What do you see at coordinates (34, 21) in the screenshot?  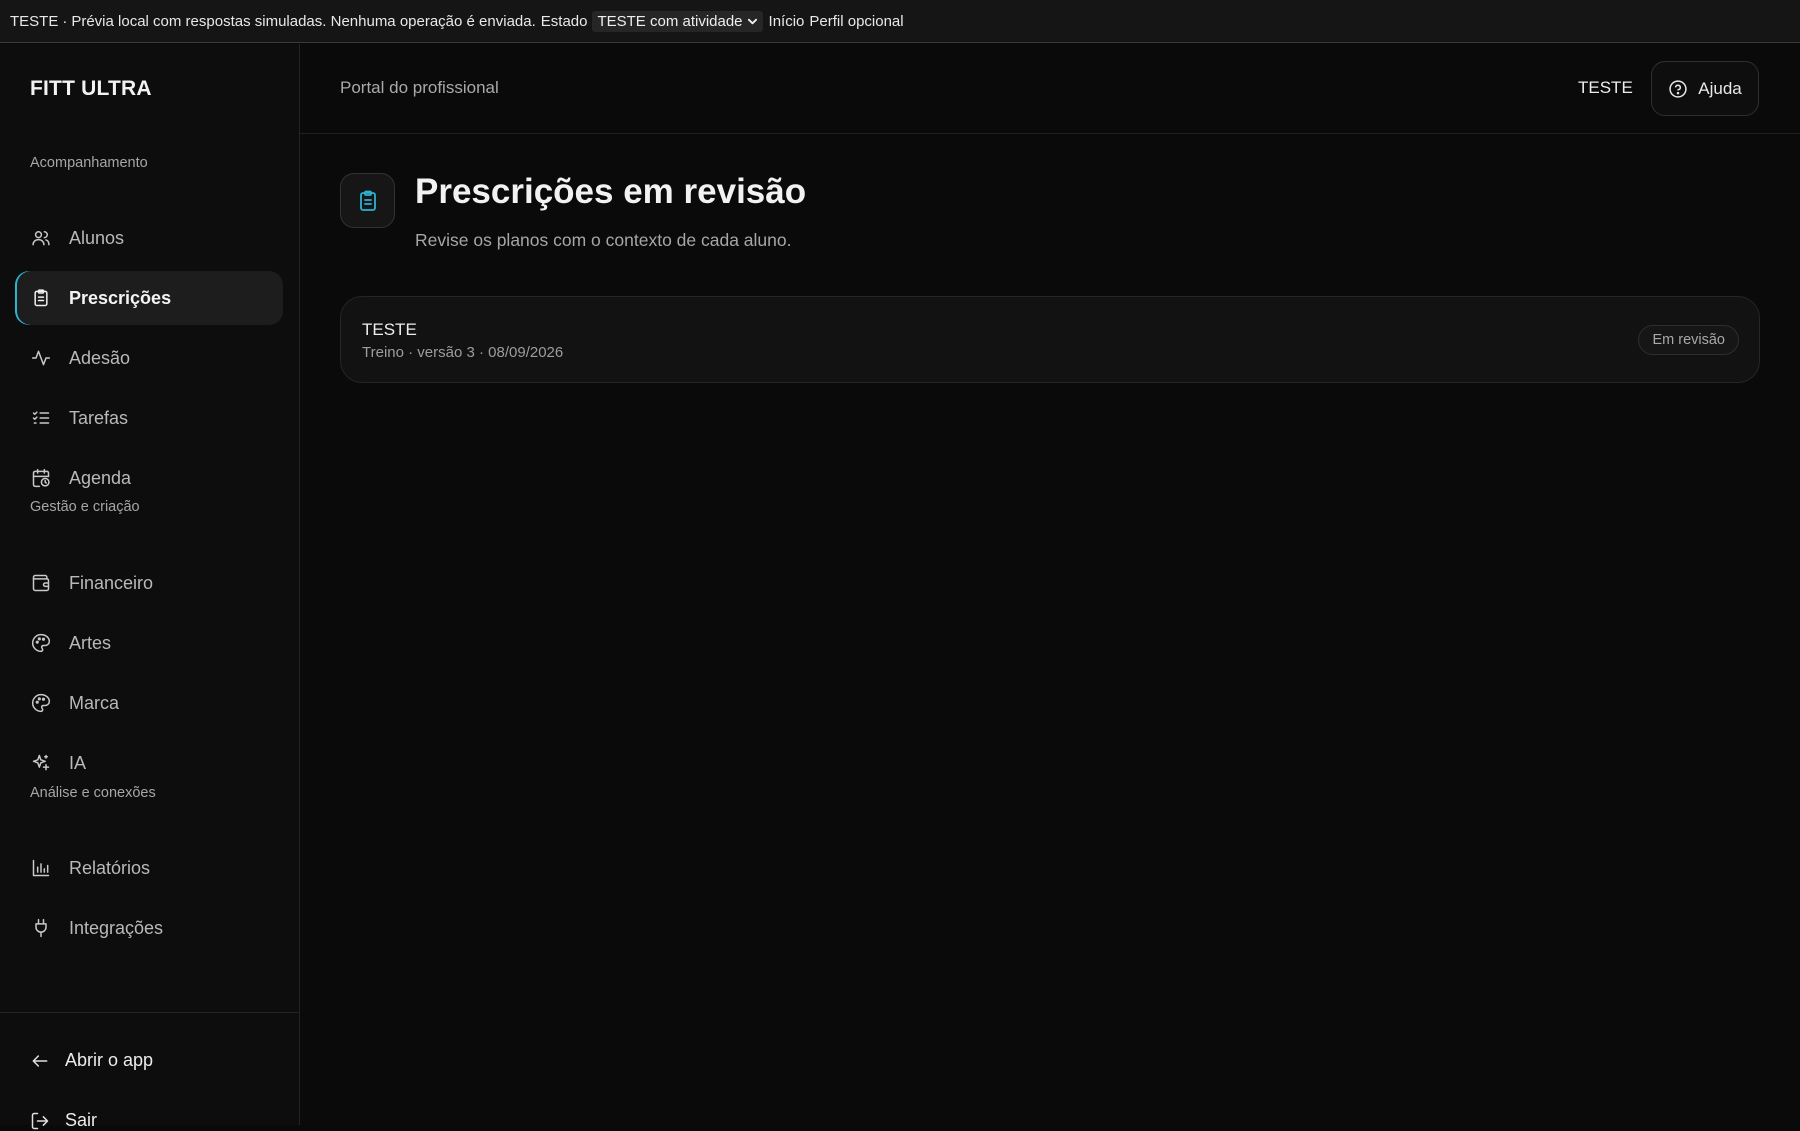 I see `banner-prefix: TESTE` at bounding box center [34, 21].